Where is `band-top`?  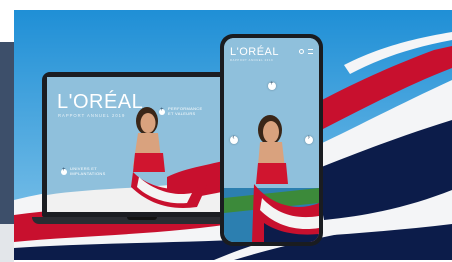
band-top is located at coordinates (7, 21).